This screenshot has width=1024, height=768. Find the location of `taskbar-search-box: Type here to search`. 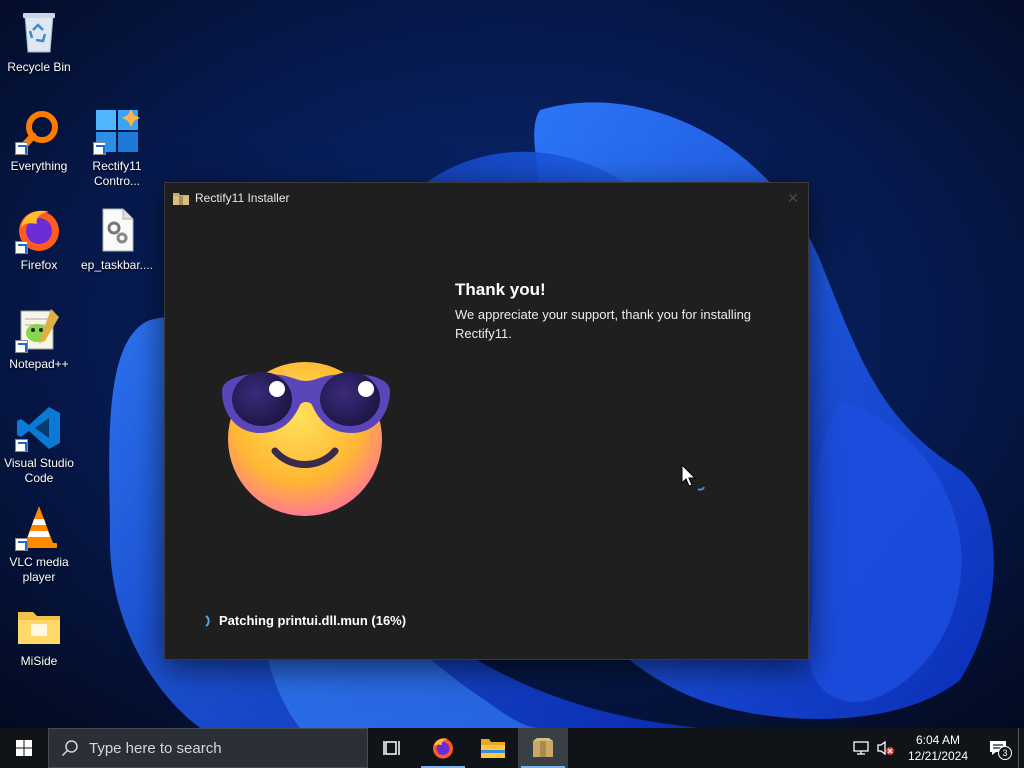

taskbar-search-box: Type here to search is located at coordinates (208, 748).